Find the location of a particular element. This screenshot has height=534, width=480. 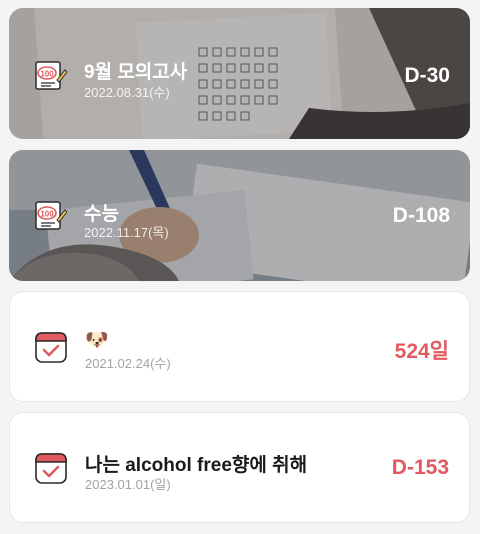

day-counter: 524일 is located at coordinates (421, 351).